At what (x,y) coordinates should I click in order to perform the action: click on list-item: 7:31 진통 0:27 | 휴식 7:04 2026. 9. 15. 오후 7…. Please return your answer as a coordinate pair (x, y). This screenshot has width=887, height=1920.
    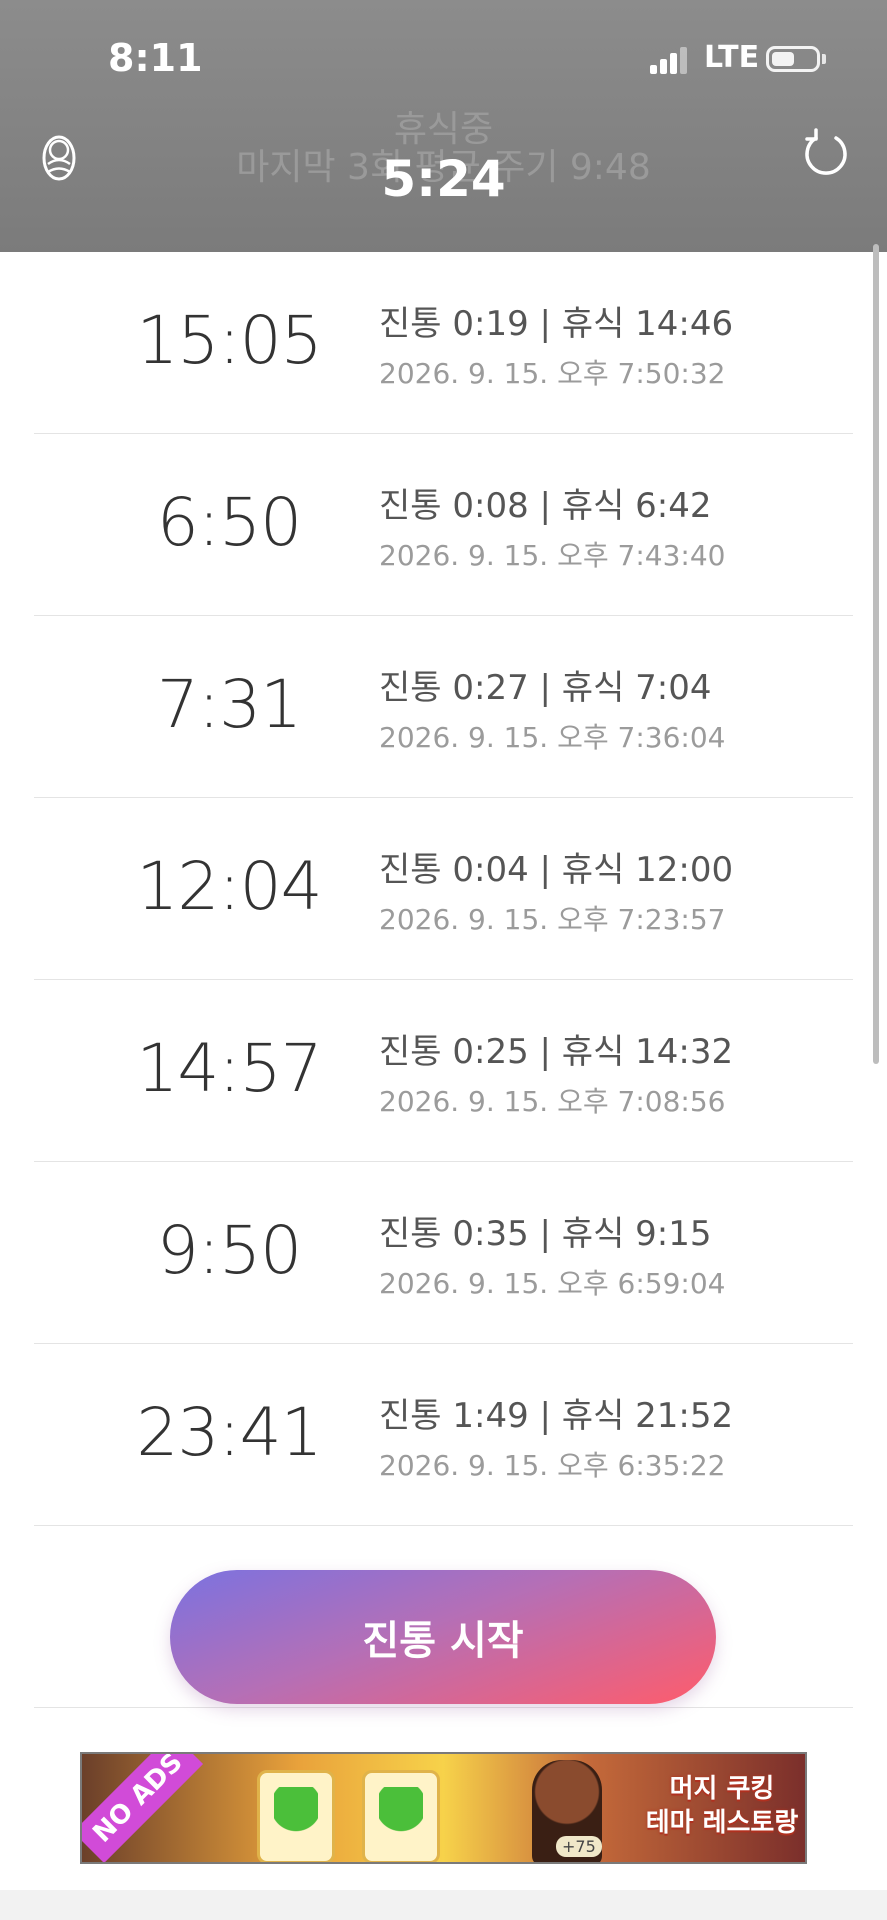
    Looking at the image, I should click on (443, 707).